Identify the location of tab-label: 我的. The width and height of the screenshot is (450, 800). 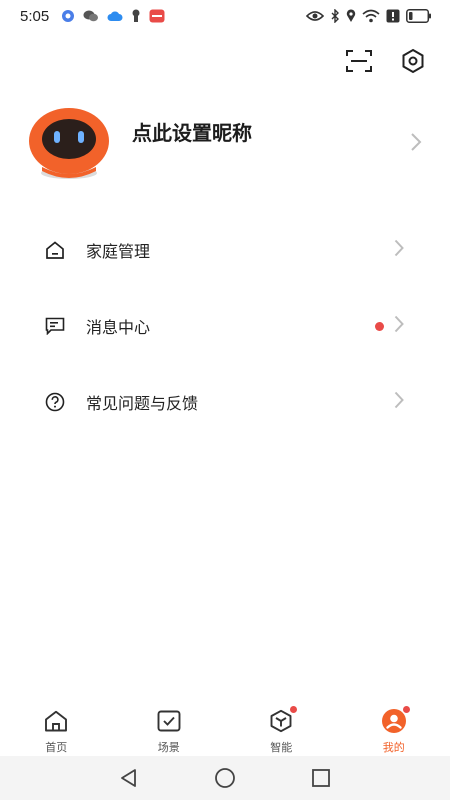
(393, 747).